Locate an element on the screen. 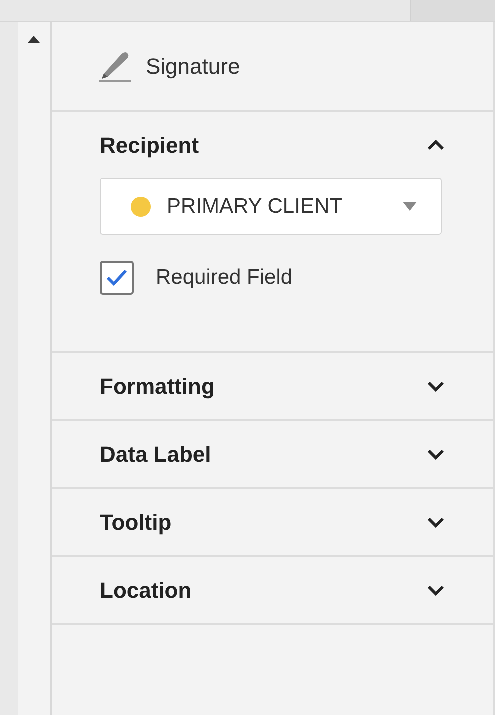 This screenshot has height=715, width=495. section-header: Formatting is located at coordinates (272, 386).